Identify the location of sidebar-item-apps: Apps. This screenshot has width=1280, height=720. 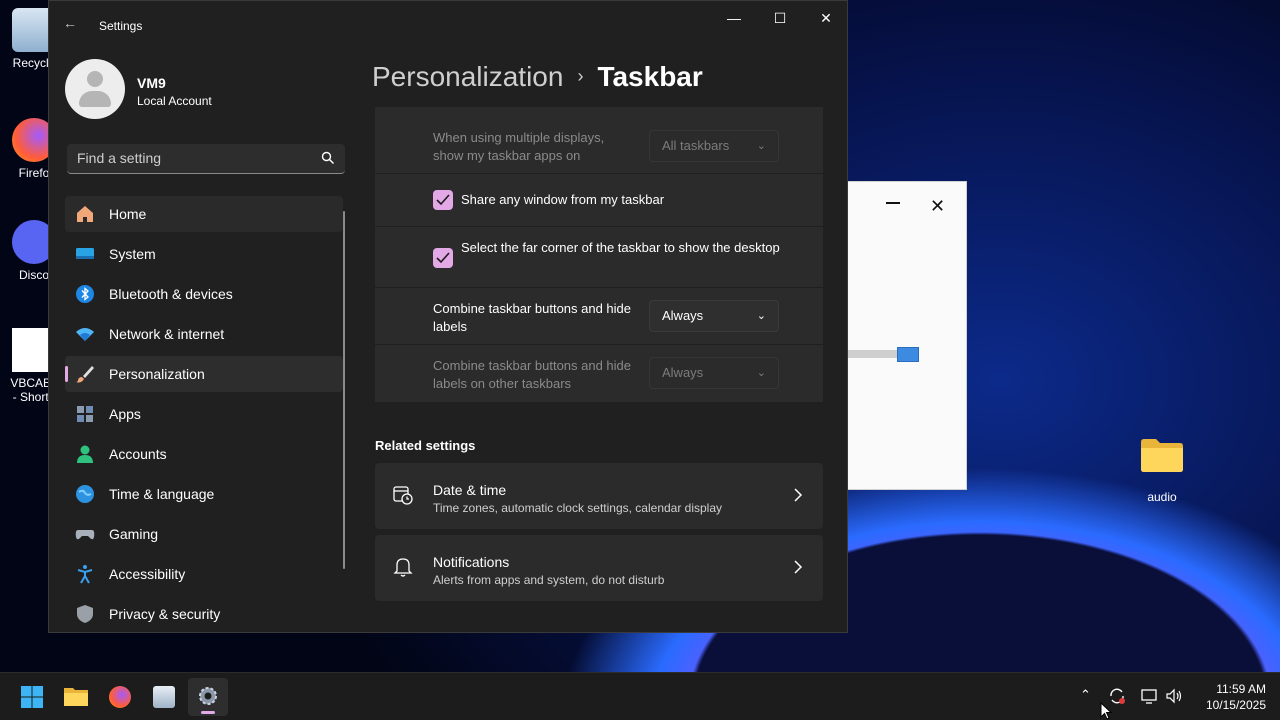
(204, 414).